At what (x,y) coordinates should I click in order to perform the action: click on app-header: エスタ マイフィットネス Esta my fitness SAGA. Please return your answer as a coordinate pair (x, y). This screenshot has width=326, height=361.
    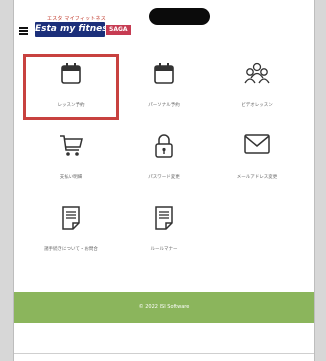
    Looking at the image, I should click on (164, 22).